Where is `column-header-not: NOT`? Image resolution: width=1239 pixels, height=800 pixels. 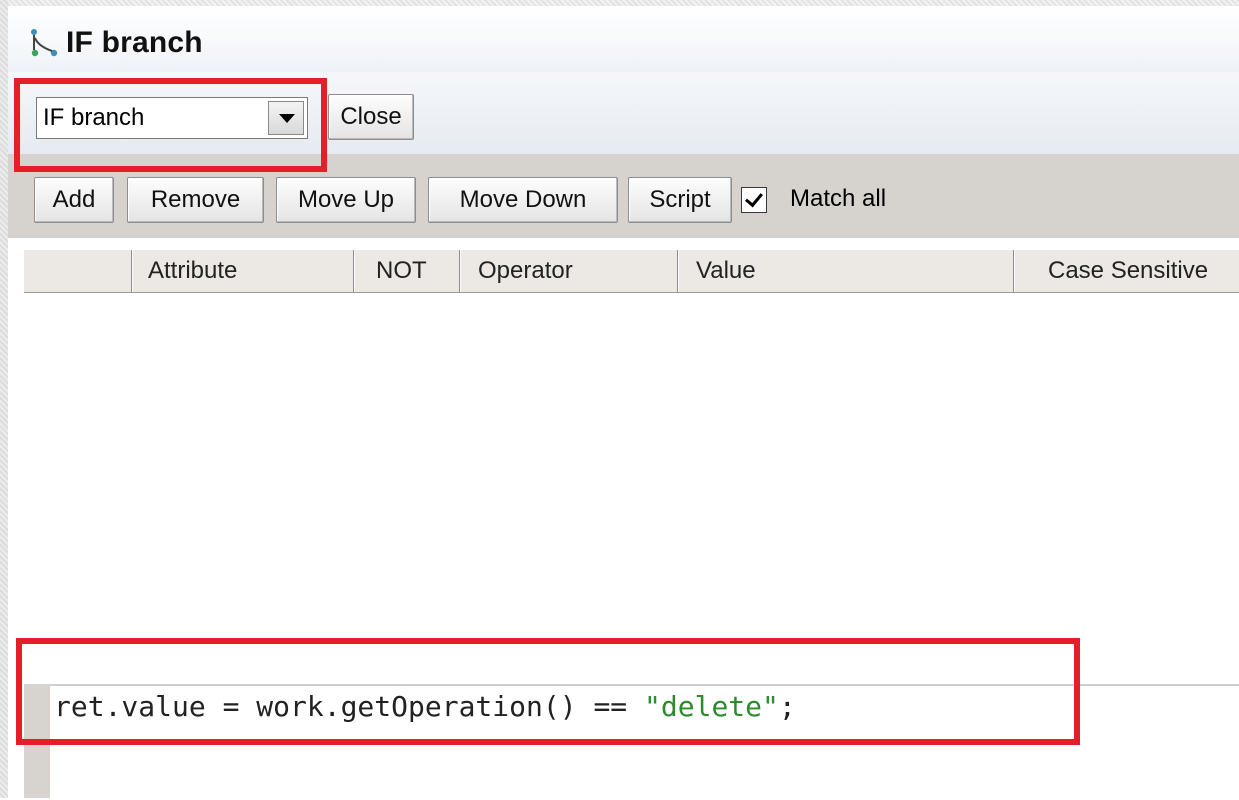
column-header-not: NOT is located at coordinates (407, 271).